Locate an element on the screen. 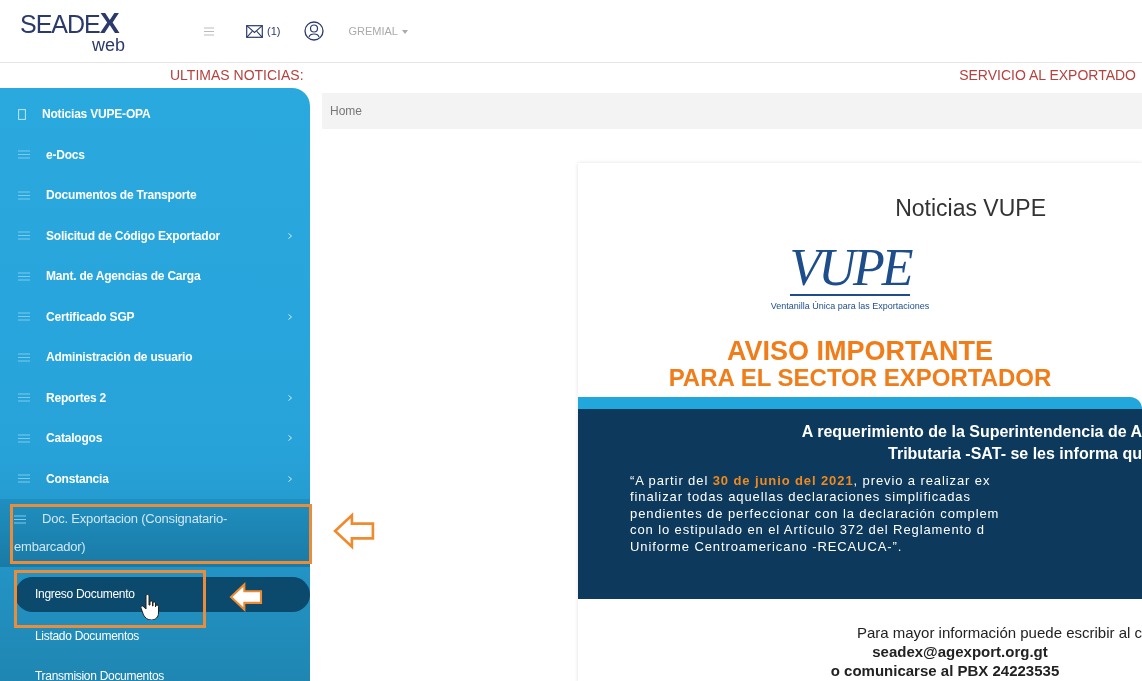 Image resolution: width=1142 pixels, height=681 pixels. notice-heading: A requerimiento de la Superintendencia de A is located at coordinates (971, 431).